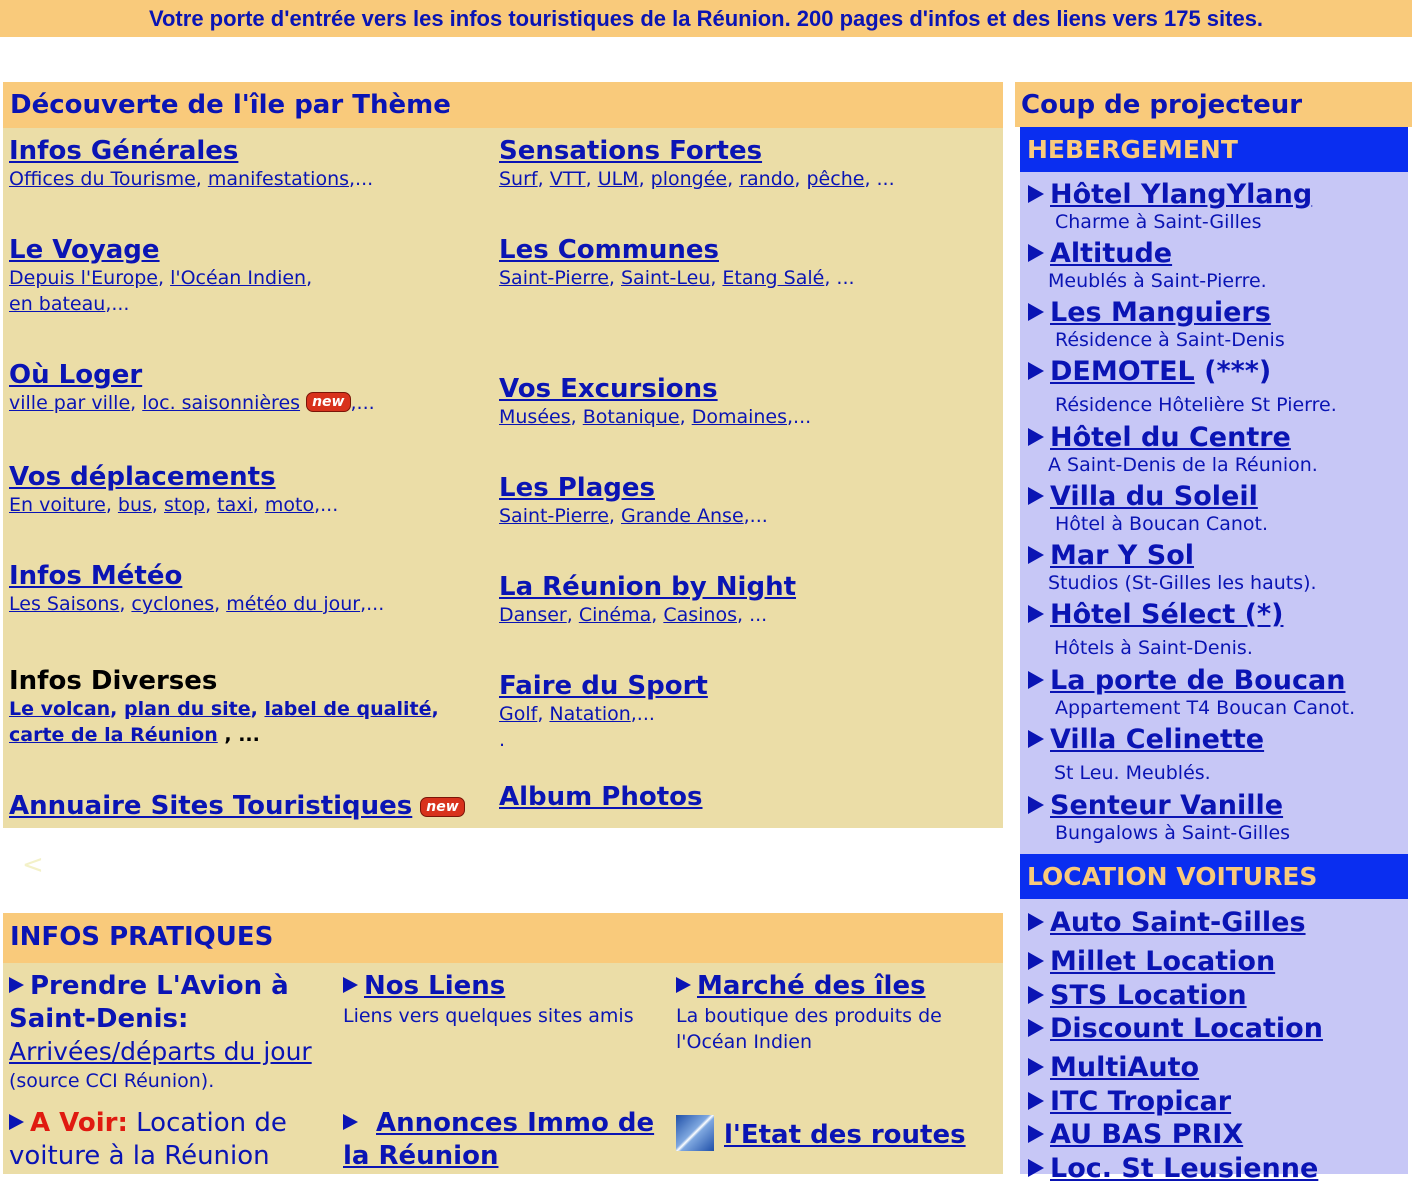 The width and height of the screenshot is (1412, 1184). I want to click on theme-title: Infos Générales, so click(191, 151).